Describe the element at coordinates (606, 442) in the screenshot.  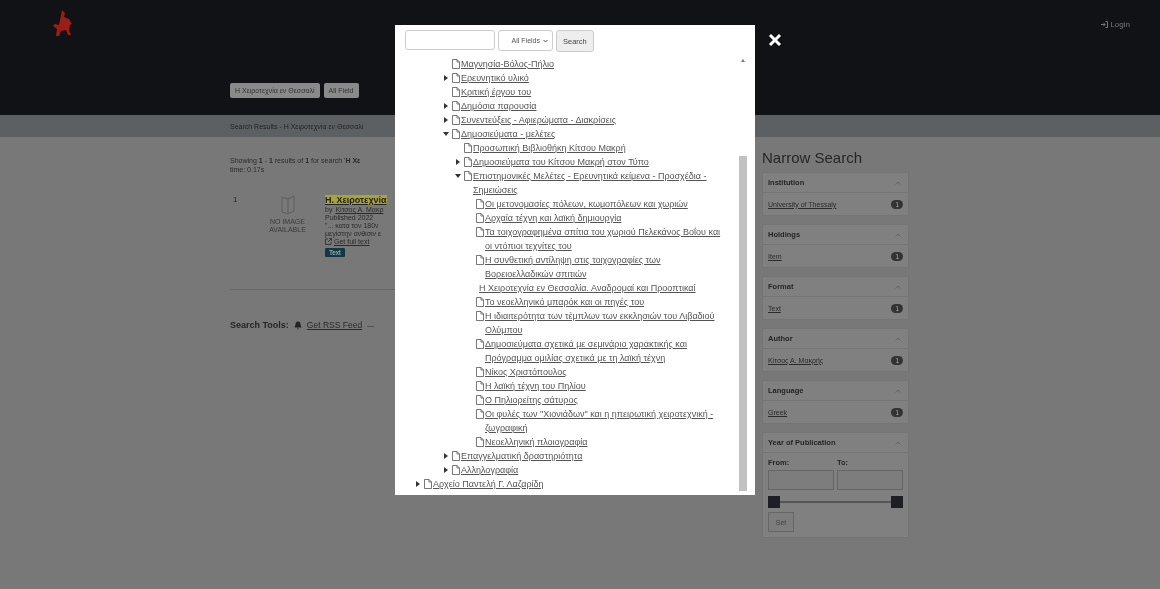
I see `tree-link: Νεοελληνική πλοιογραφία` at that location.